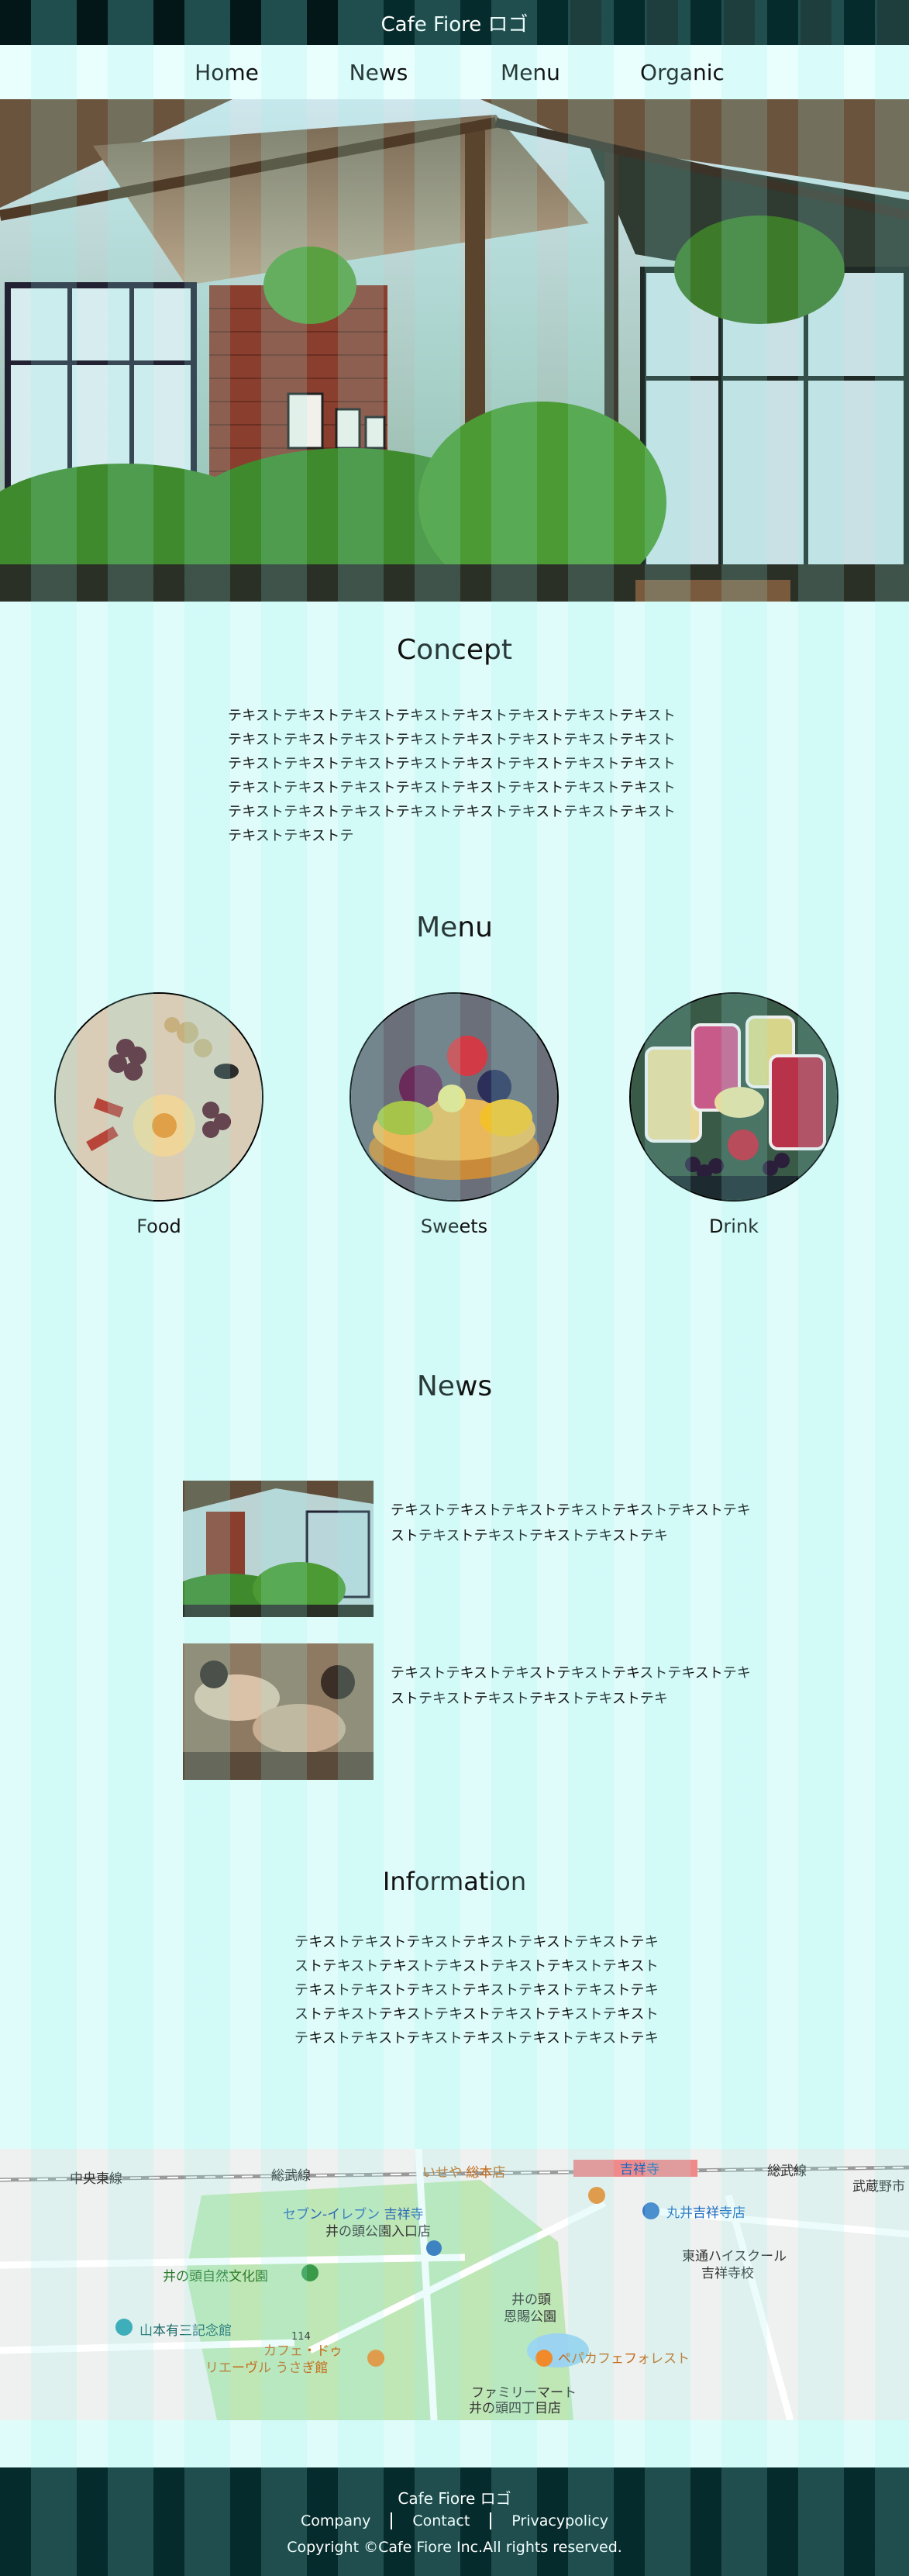  I want to click on store-pin-icon, so click(434, 2248).